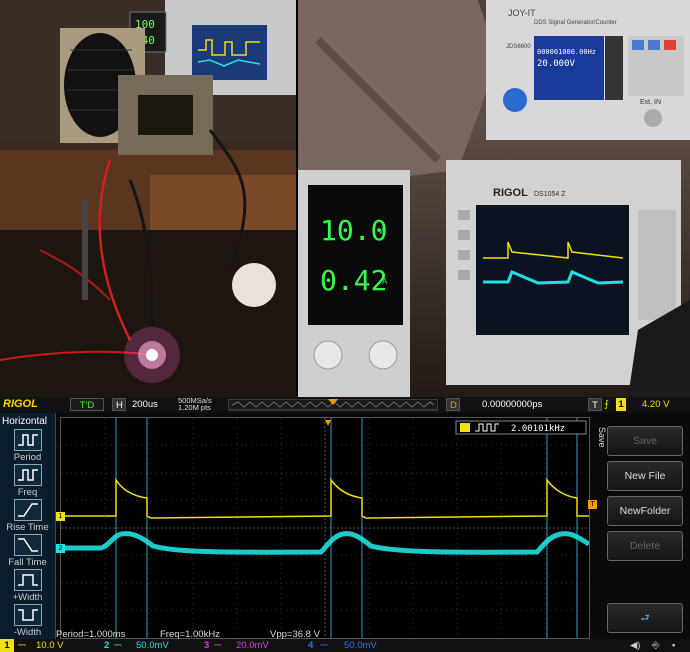  Describe the element at coordinates (324, 645) in the screenshot. I see `ch4-coupling-icon: ⎓` at that location.